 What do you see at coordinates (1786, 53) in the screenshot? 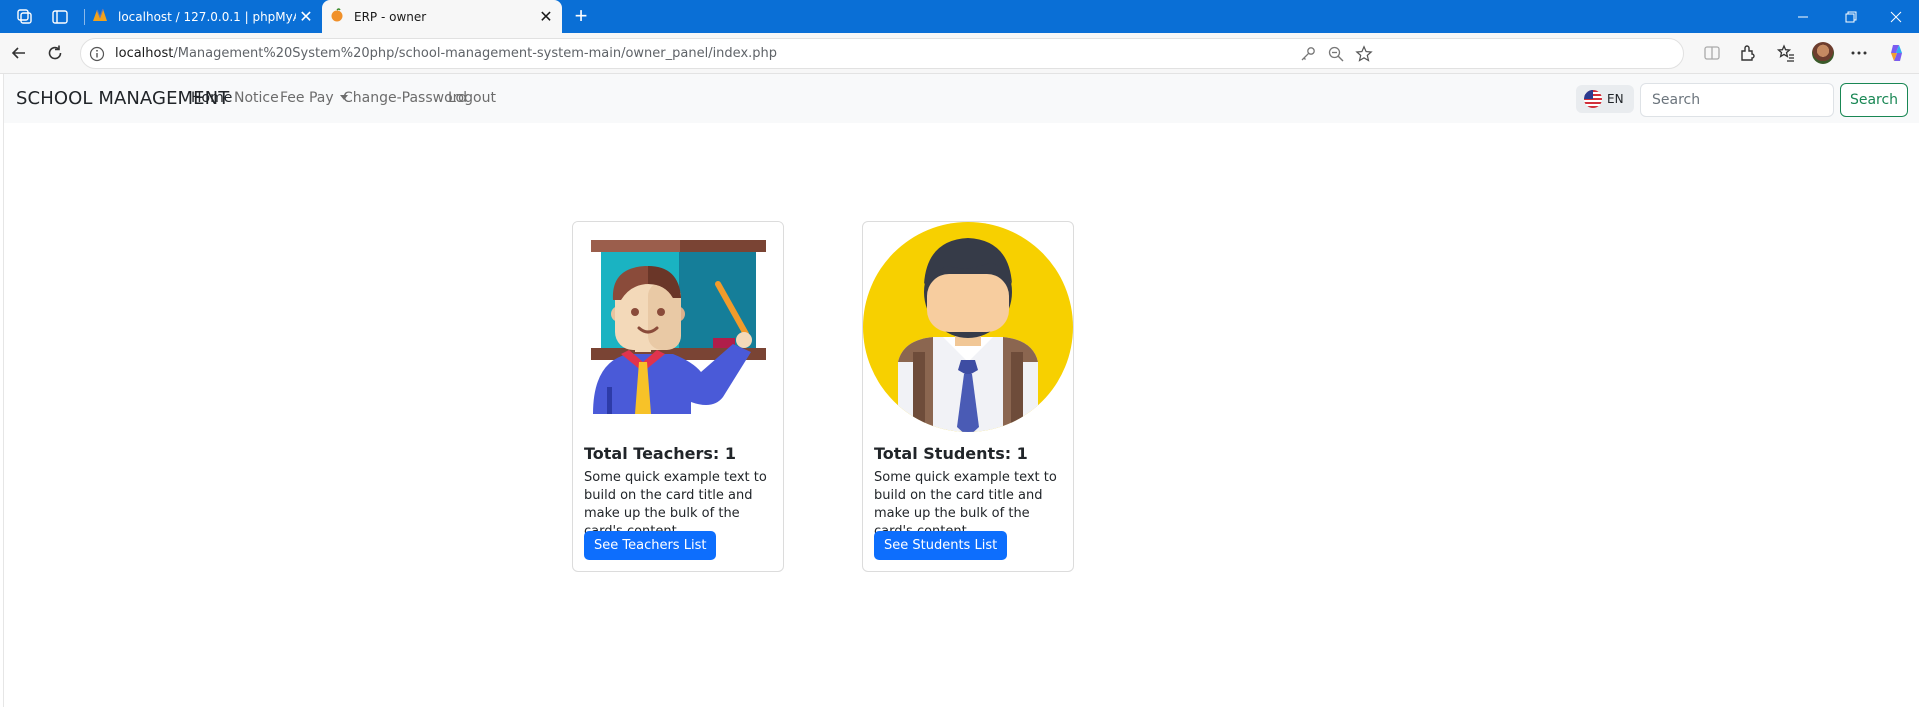
I see `favorites-icon` at bounding box center [1786, 53].